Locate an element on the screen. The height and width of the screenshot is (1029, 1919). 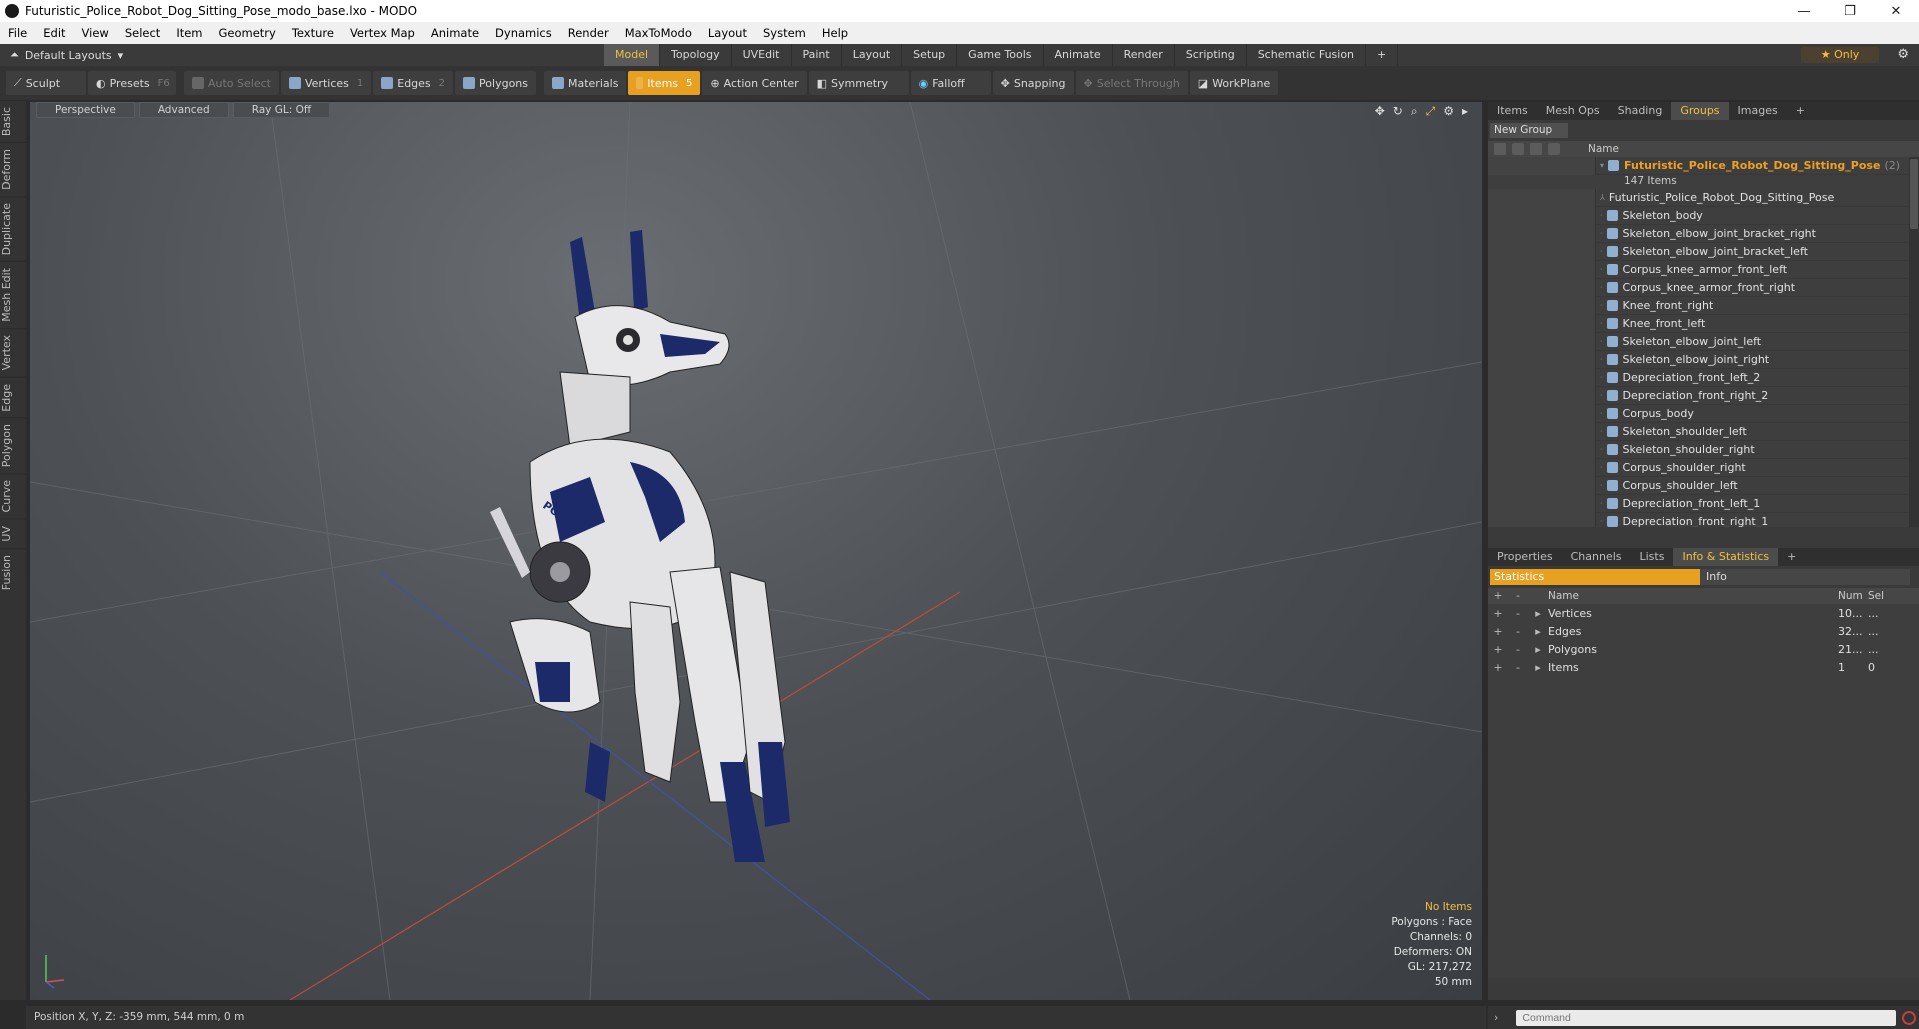
tab-groups: Groups is located at coordinates (1700, 111).